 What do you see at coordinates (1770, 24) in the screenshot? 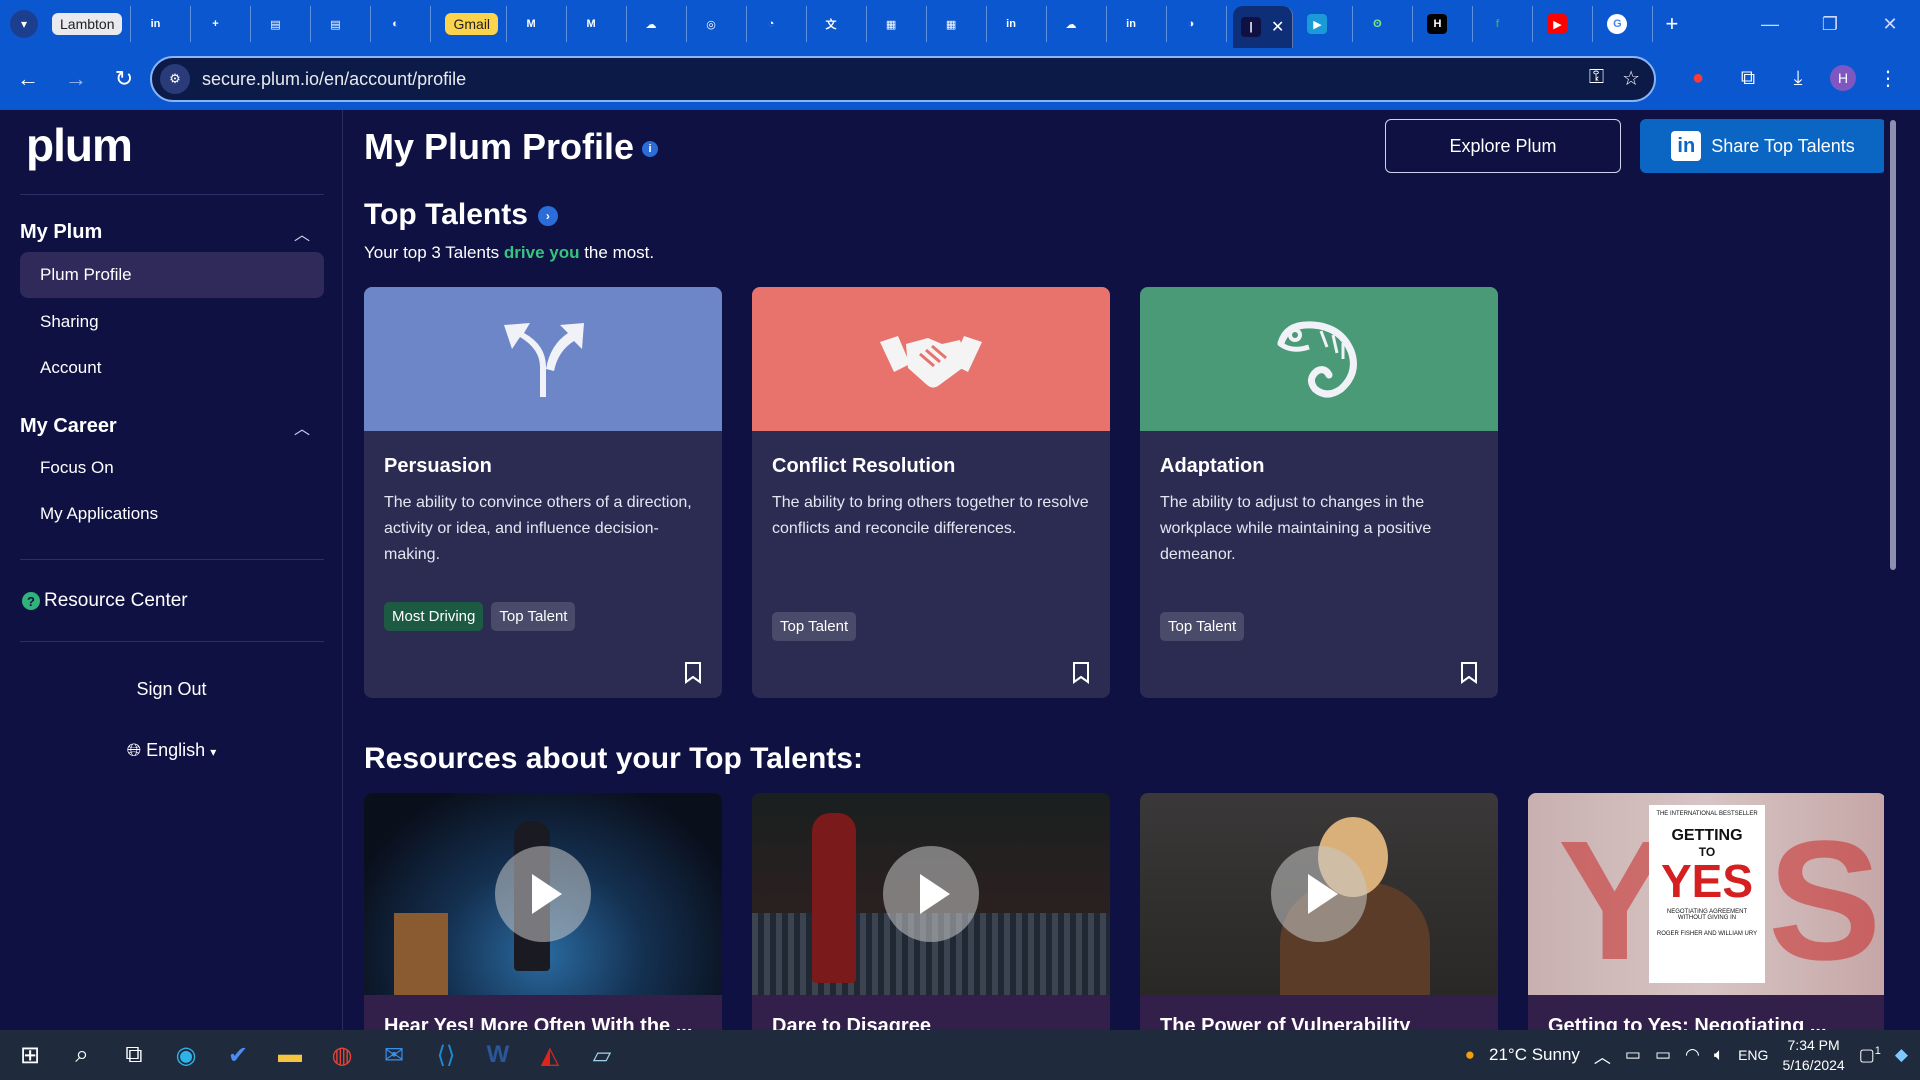
I see `minimize-icon: —` at bounding box center [1770, 24].